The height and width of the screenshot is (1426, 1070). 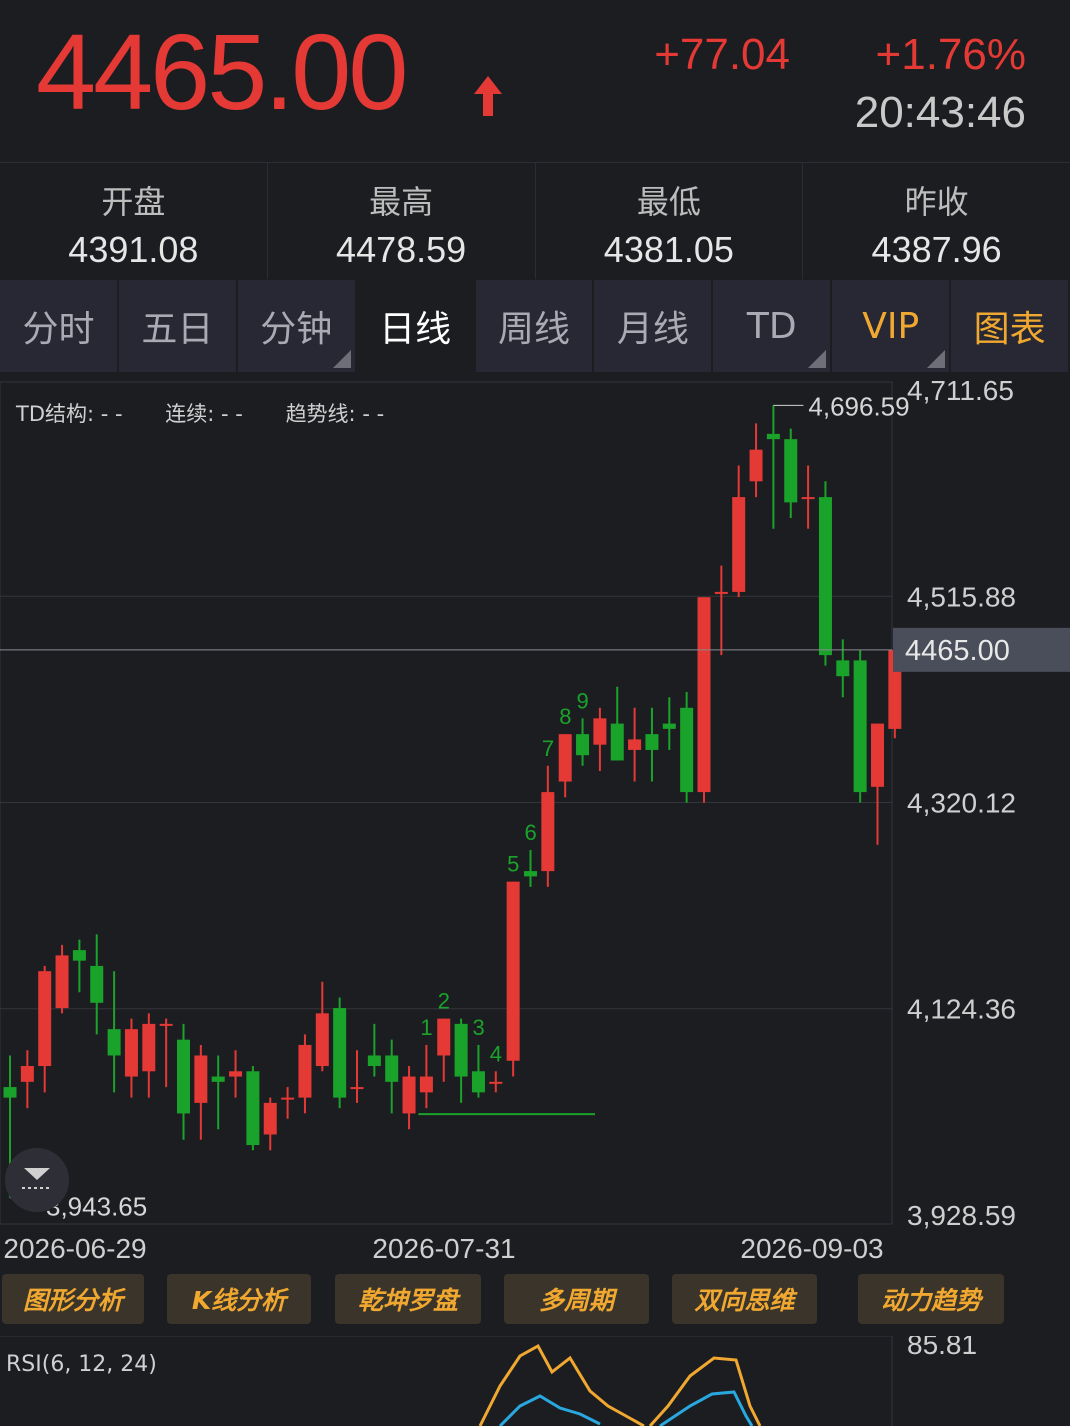 What do you see at coordinates (940, 112) in the screenshot?
I see `quote-time: 20:43:46` at bounding box center [940, 112].